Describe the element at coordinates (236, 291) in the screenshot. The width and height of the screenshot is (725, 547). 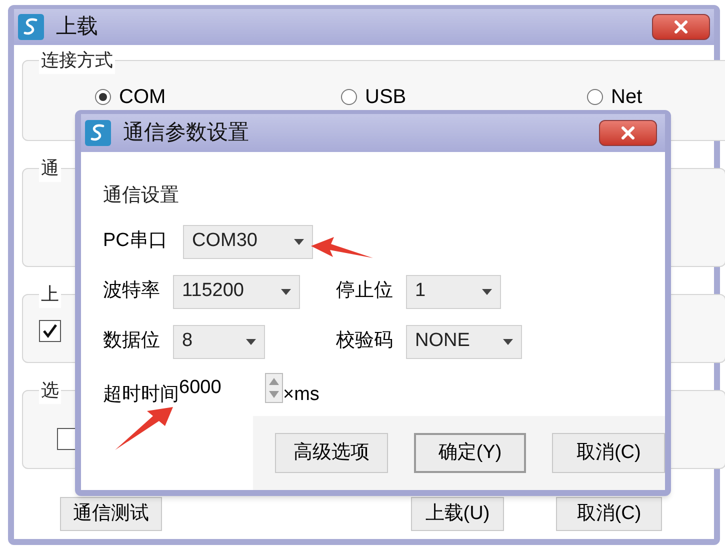
I see `dropdown: 115200` at that location.